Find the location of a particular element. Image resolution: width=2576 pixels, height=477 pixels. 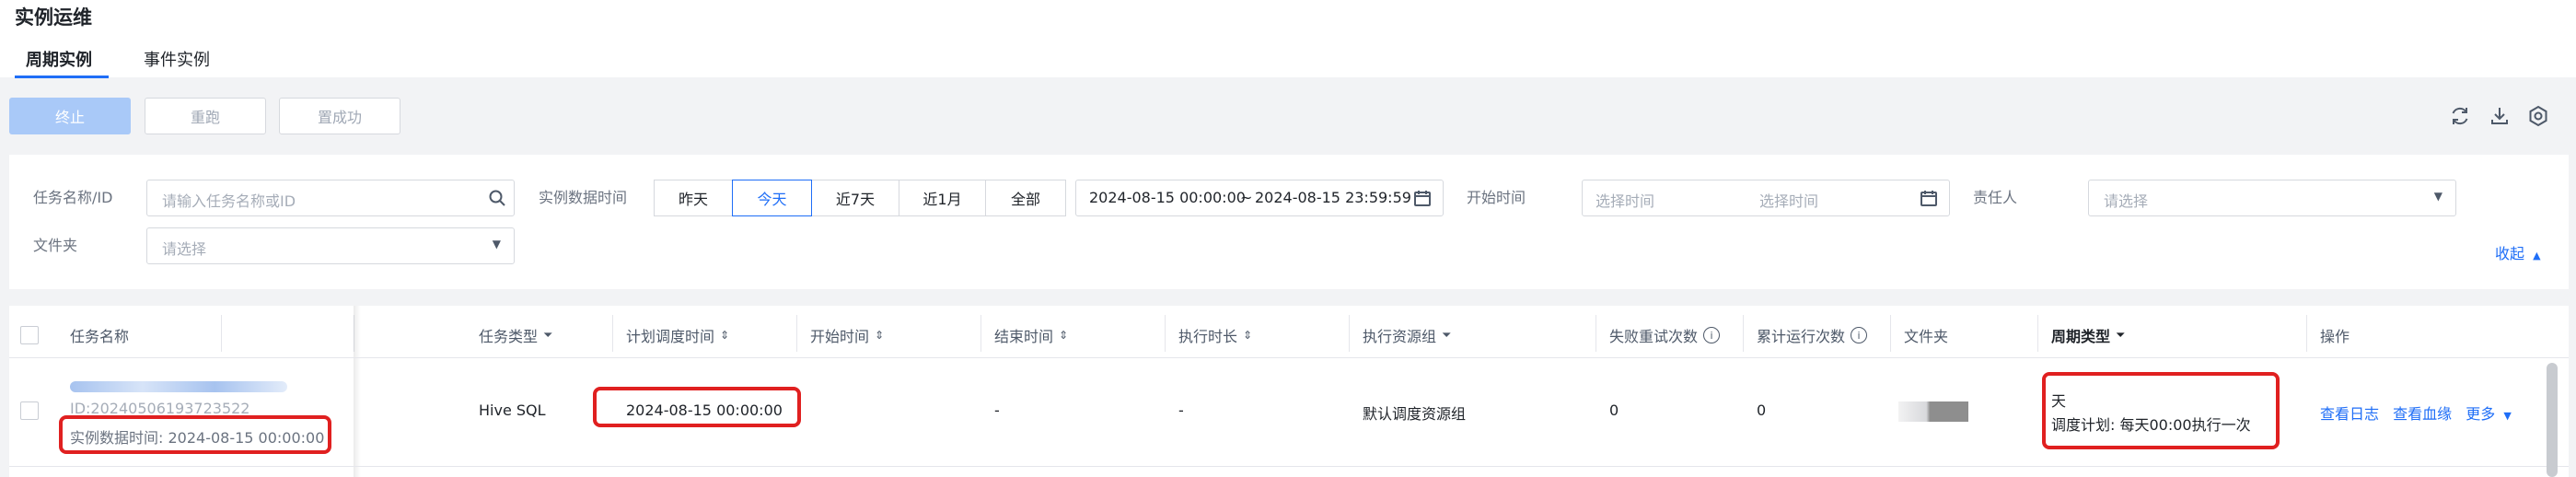

page-title: 实例运维 is located at coordinates (53, 17).